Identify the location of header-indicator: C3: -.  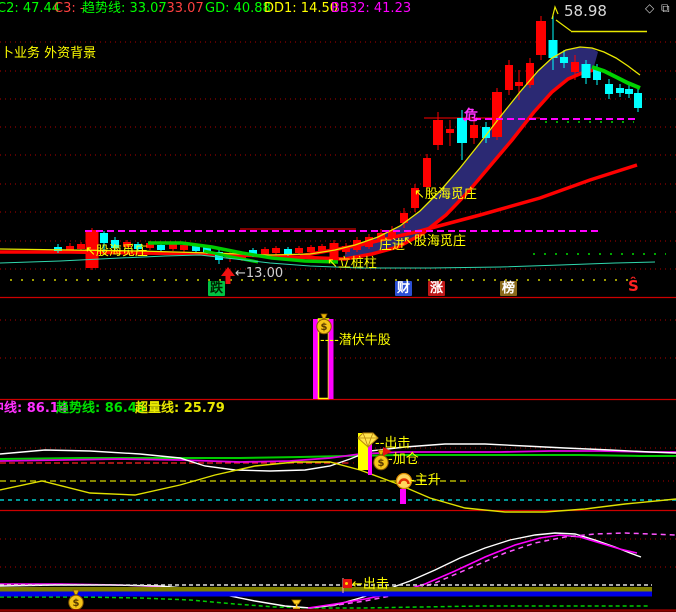
(69, 8).